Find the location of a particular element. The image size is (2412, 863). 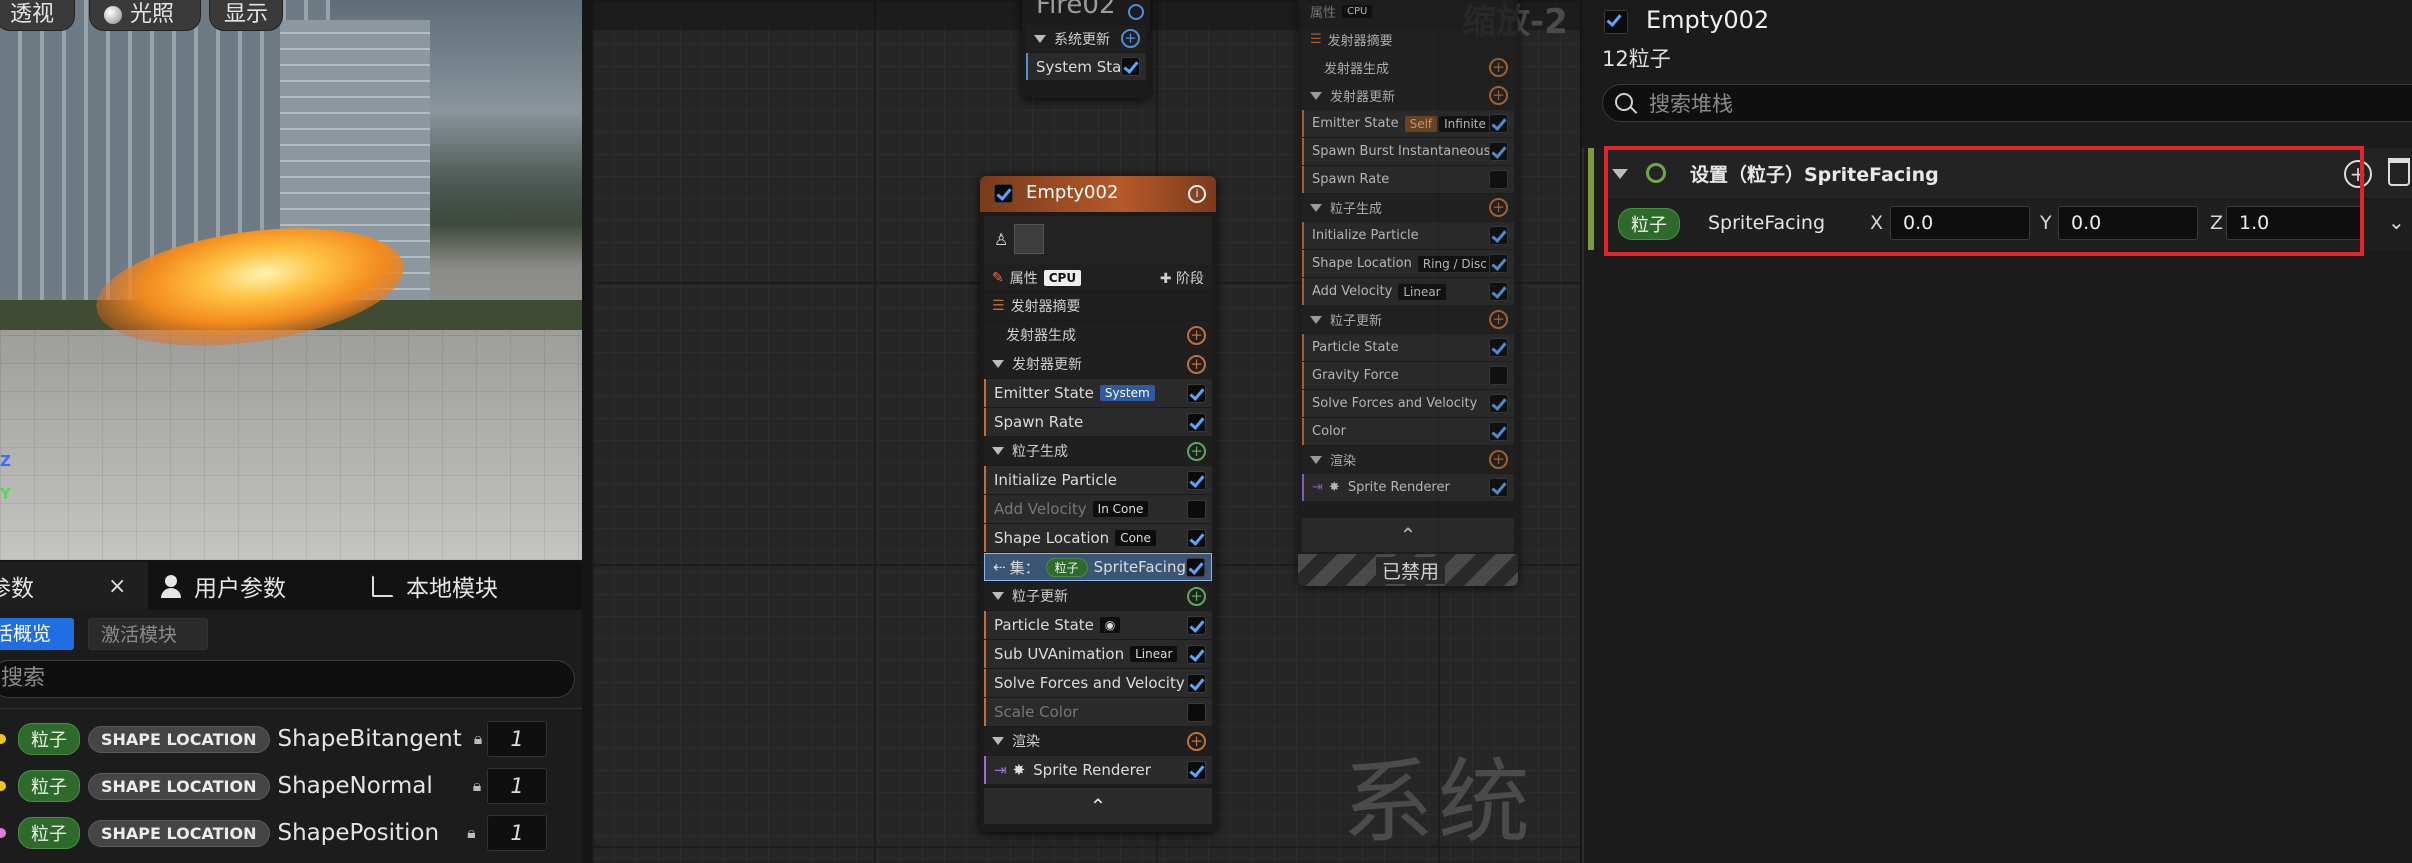

fire02-node: Fire02 系统更新 + System State is located at coordinates (1086, 49).